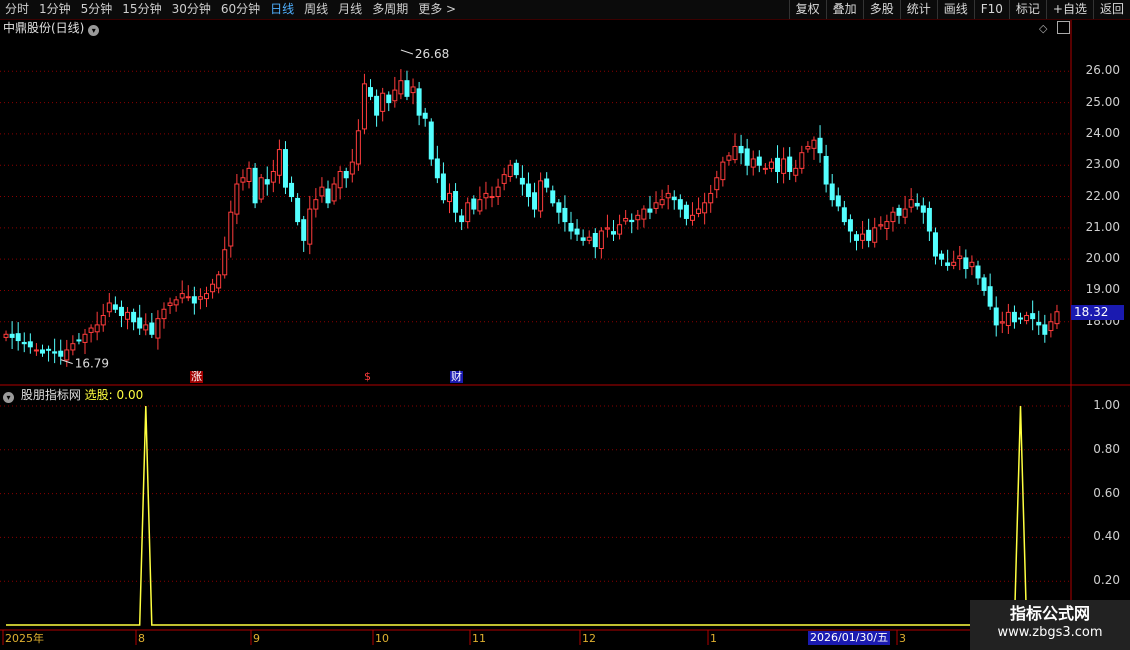 Image resolution: width=1130 pixels, height=650 pixels. What do you see at coordinates (1050, 625) in the screenshot?
I see `watermark: 指标公式网 www.zbgs3.com` at bounding box center [1050, 625].